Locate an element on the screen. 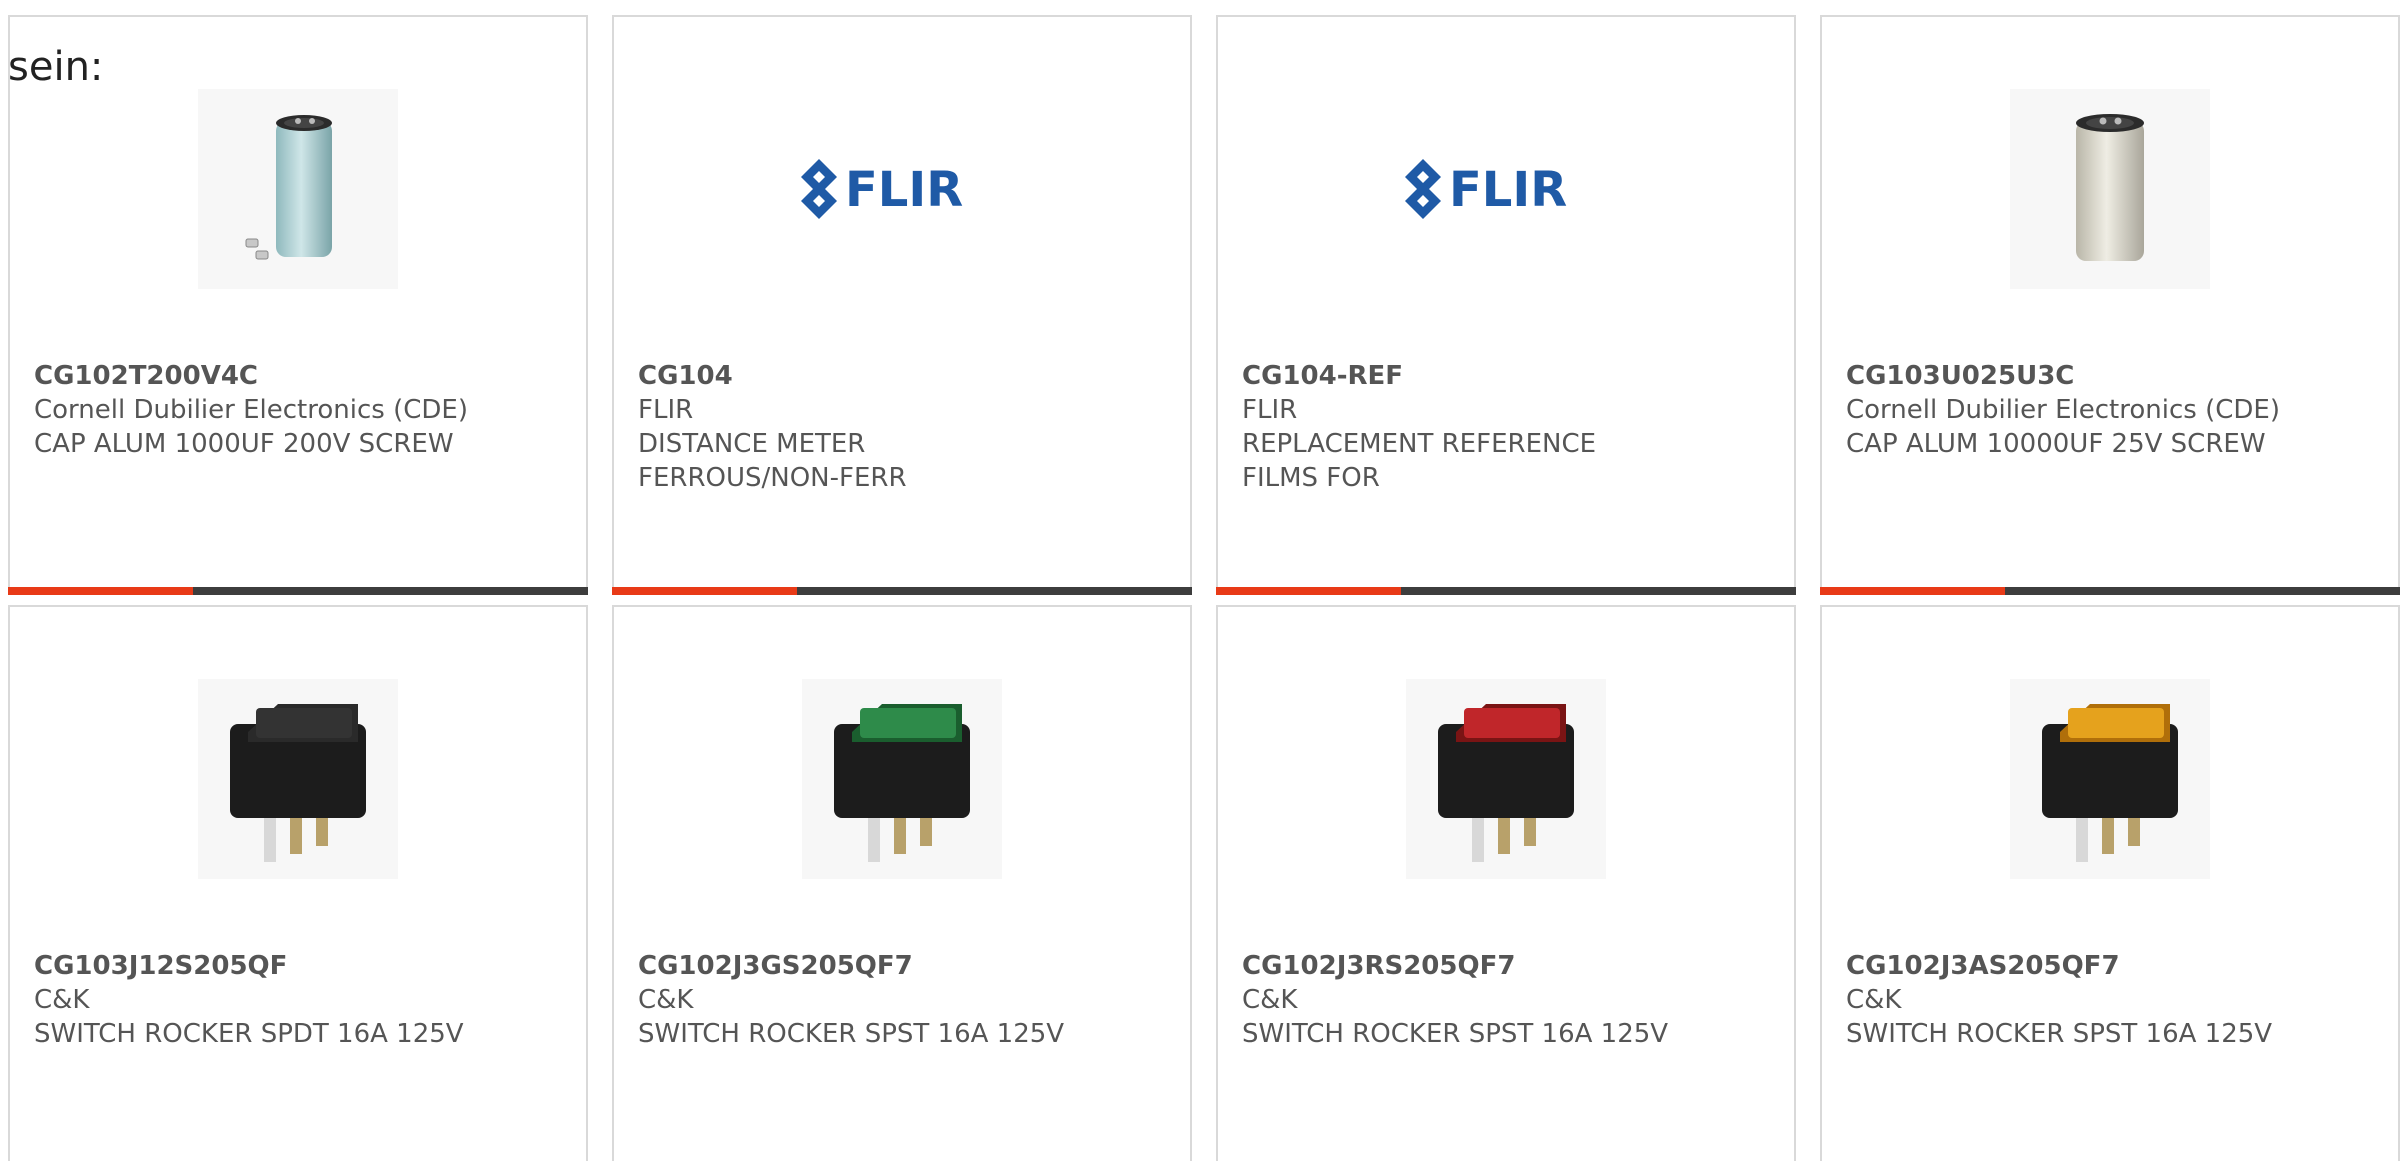 The height and width of the screenshot is (1161, 2400). capacitor-silver-image is located at coordinates (2110, 189).